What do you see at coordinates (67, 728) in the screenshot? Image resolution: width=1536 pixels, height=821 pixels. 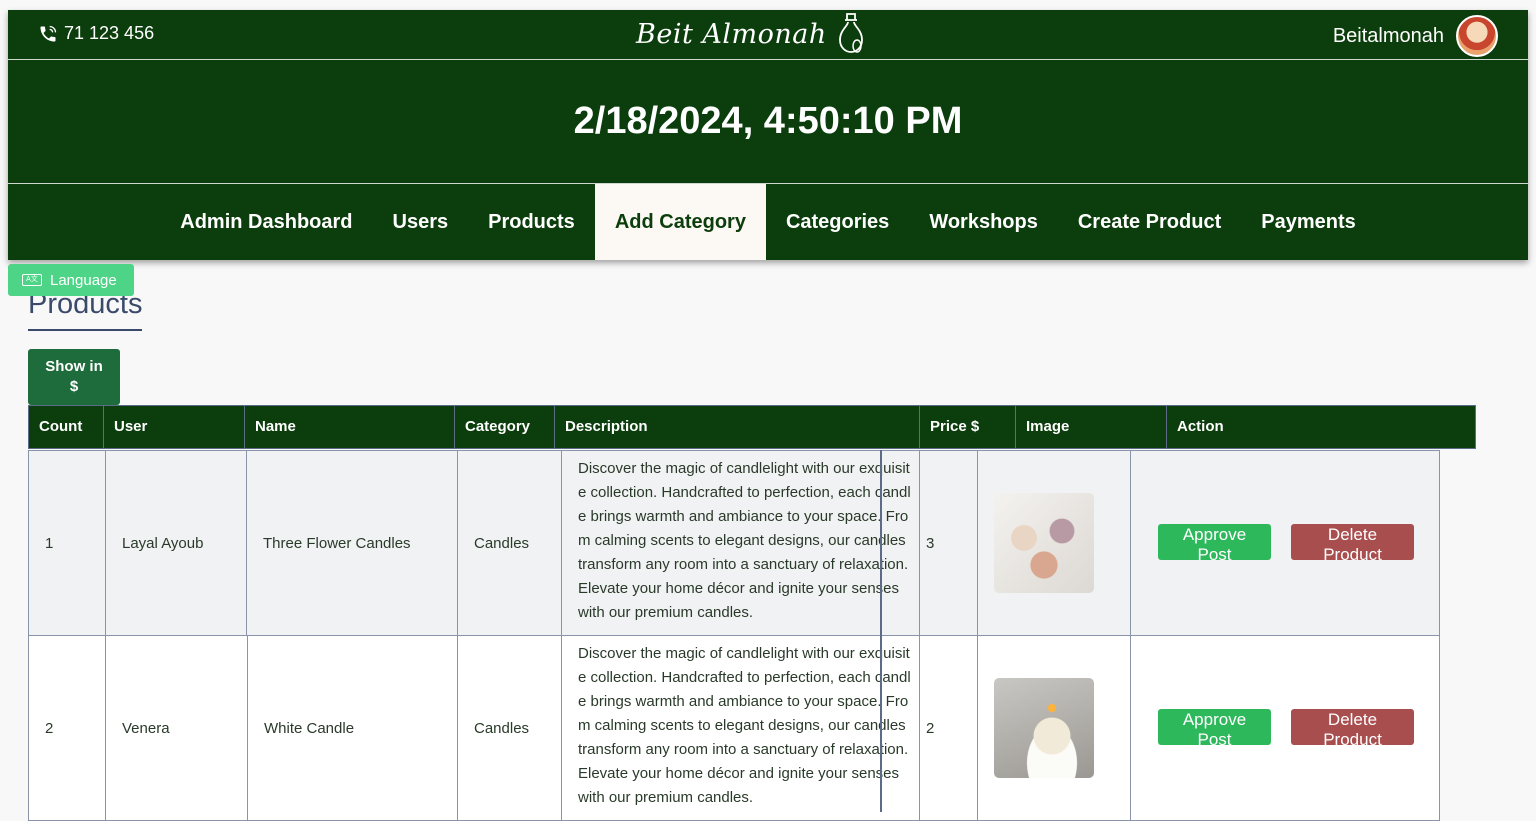 I see `cell-count: 2` at bounding box center [67, 728].